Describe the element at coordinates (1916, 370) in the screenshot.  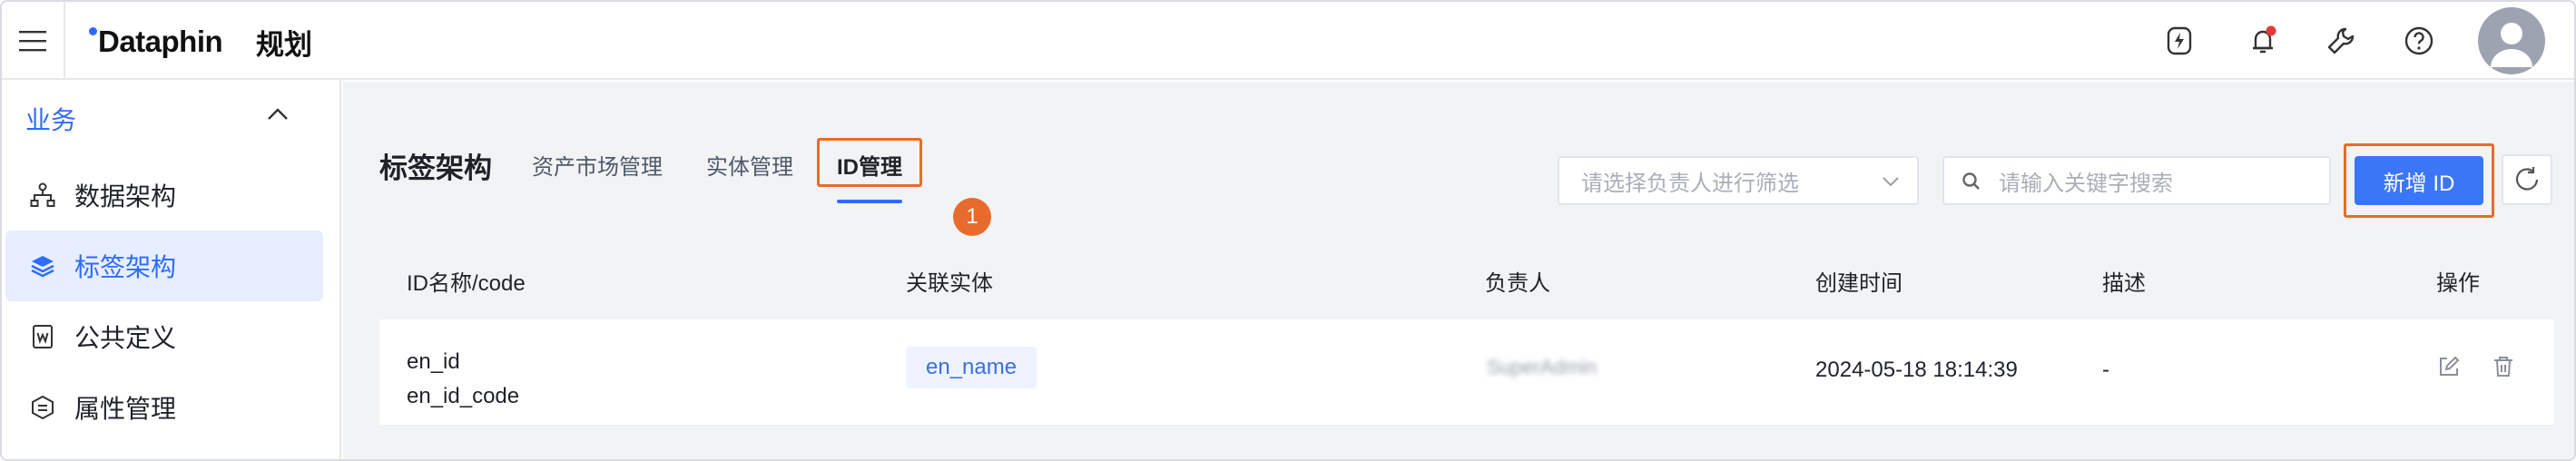
I see `created-time-cell: 2024-05-18 18:14:39` at that location.